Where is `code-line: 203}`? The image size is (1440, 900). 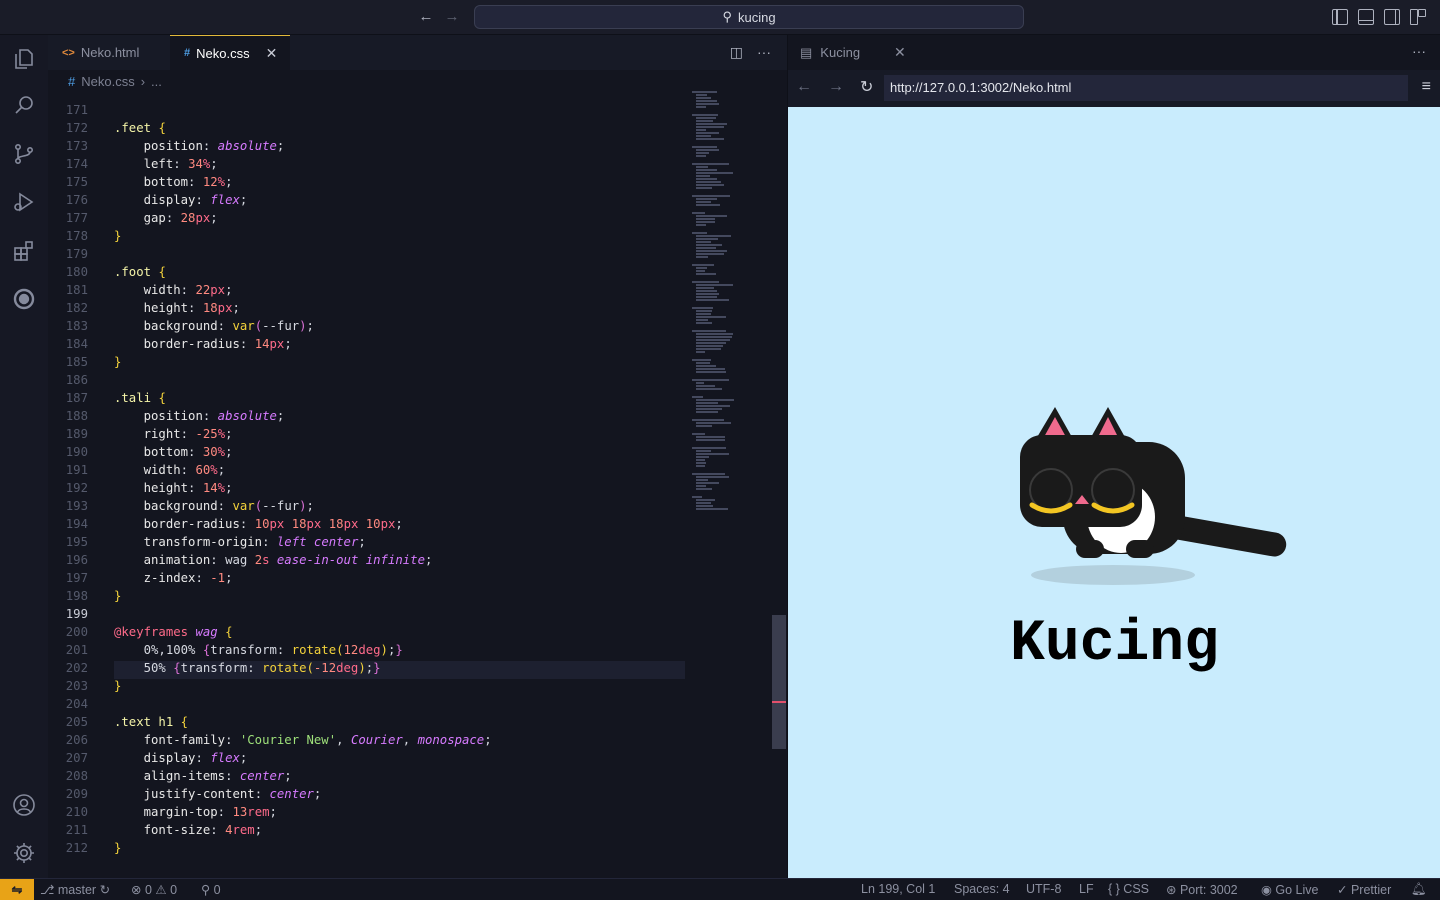
code-line: 203} is located at coordinates (93, 686).